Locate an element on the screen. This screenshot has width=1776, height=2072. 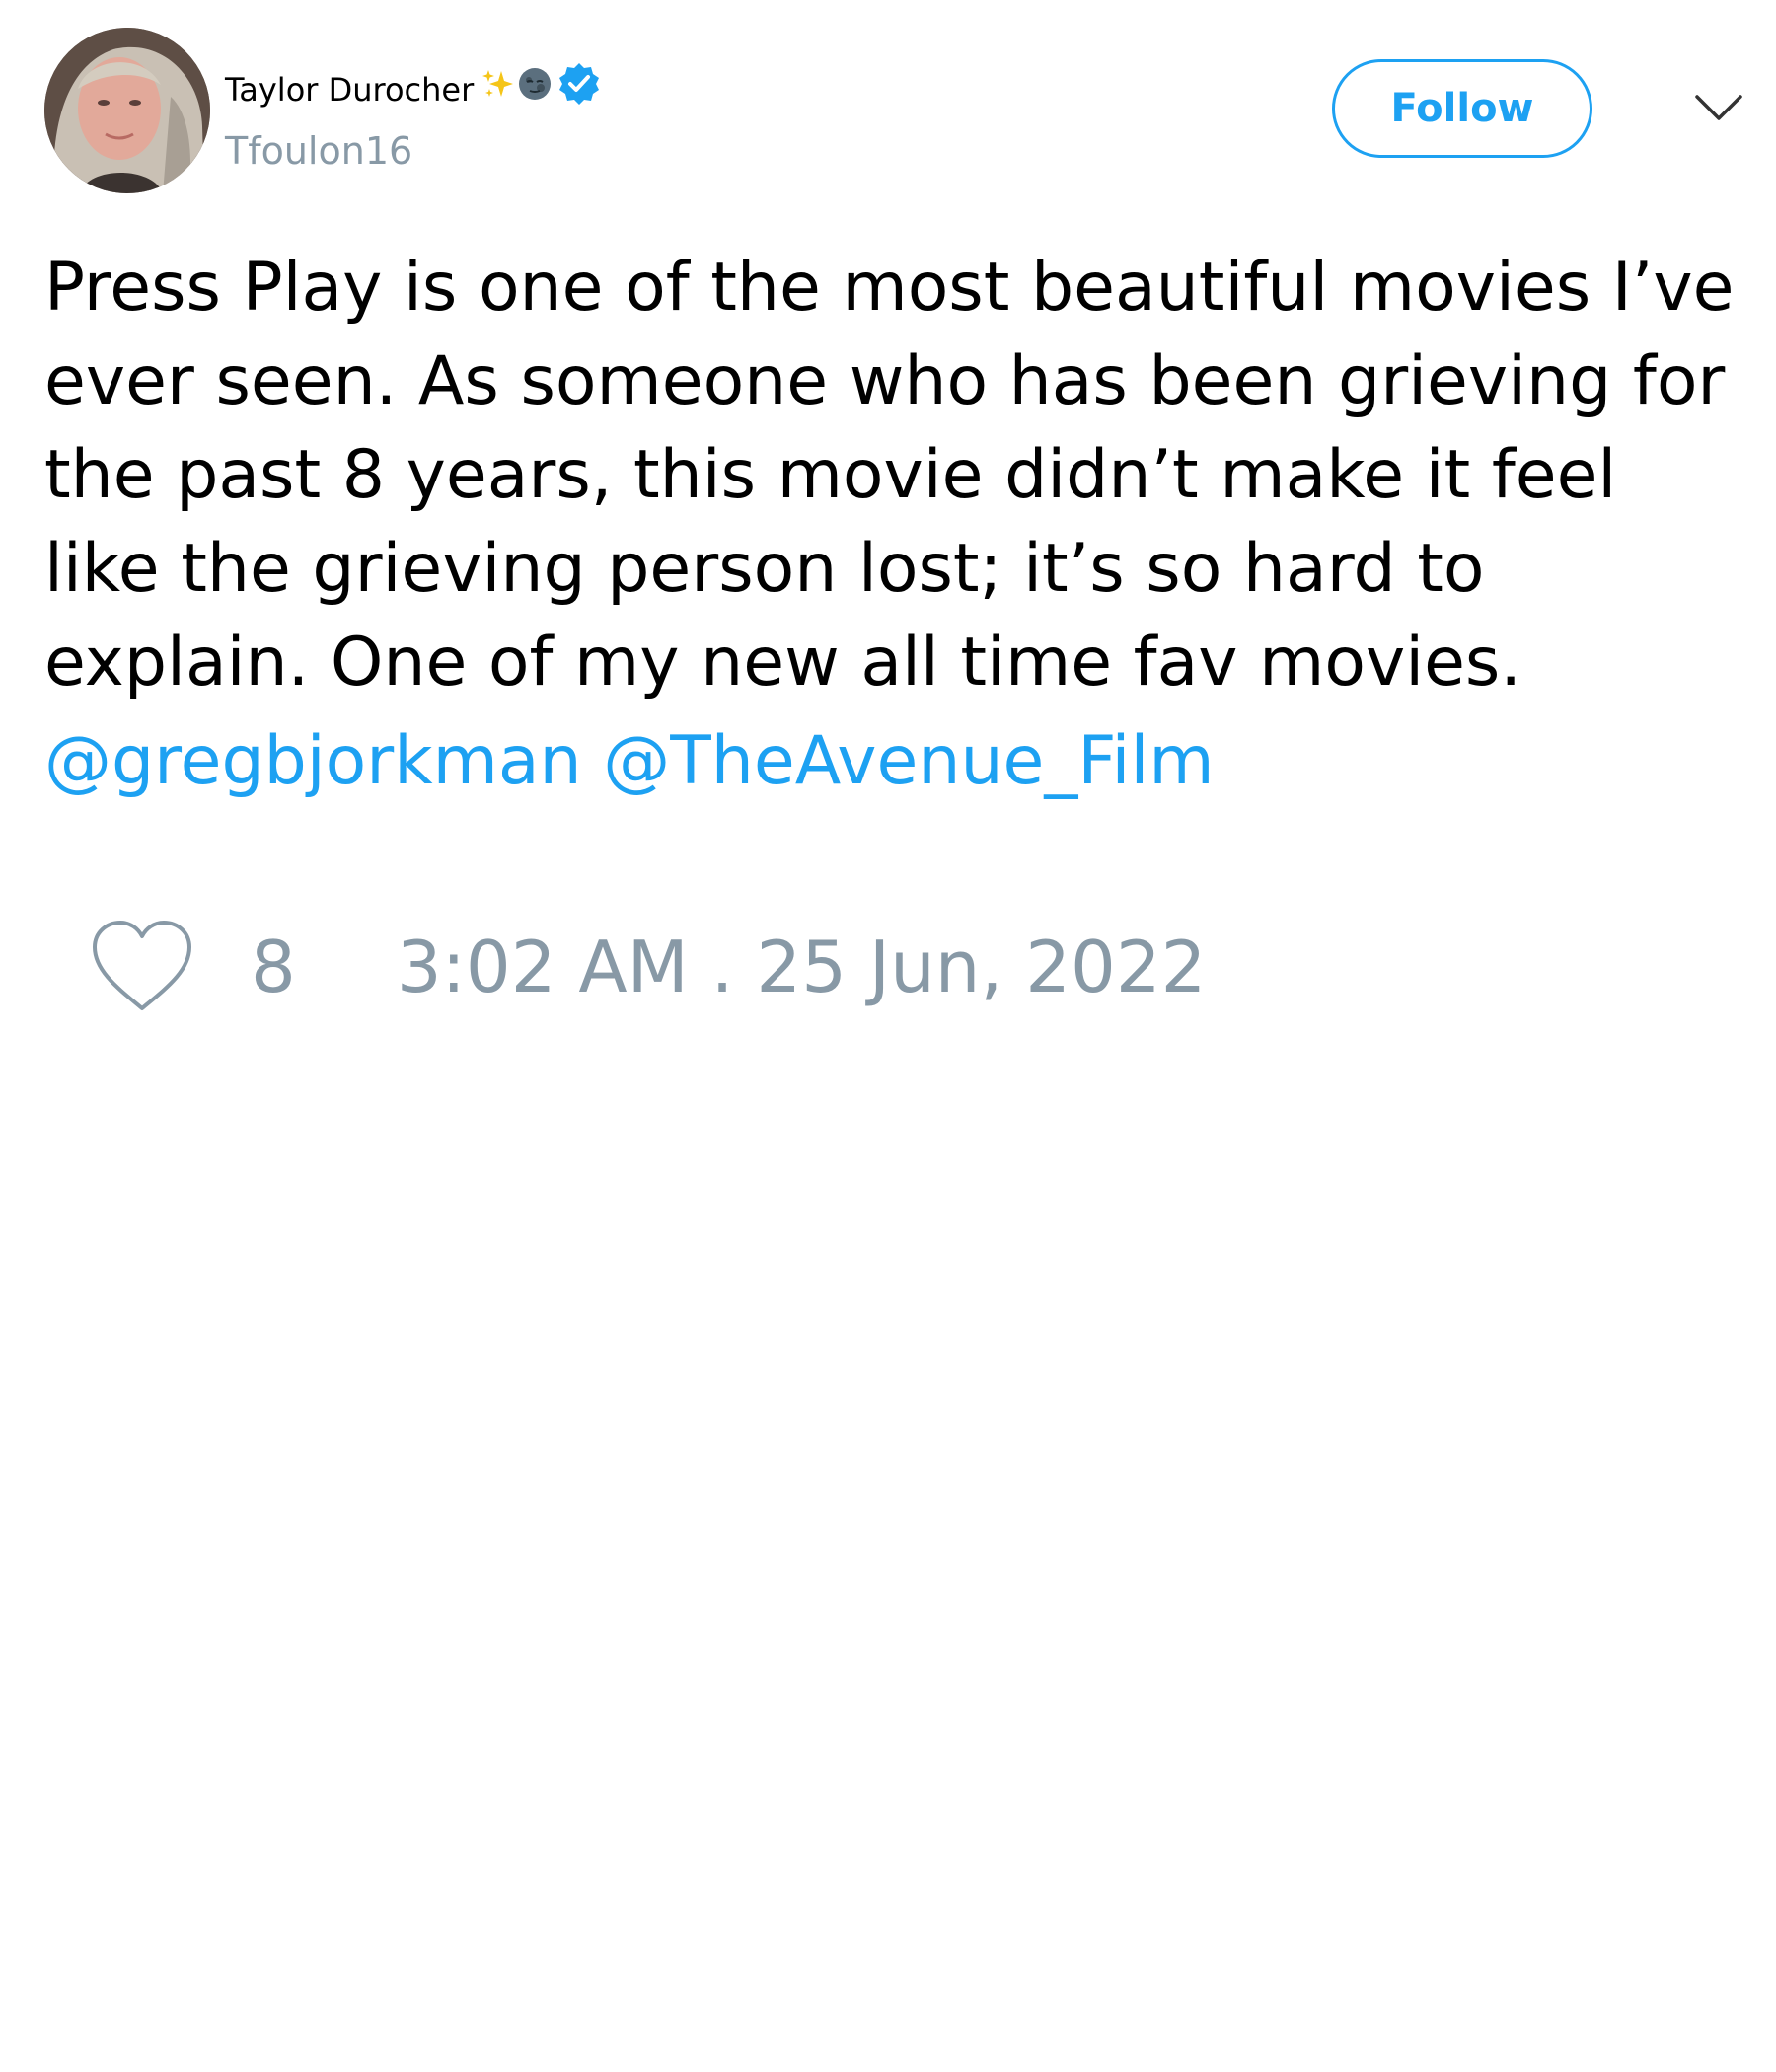
tweet-mentions: @gregbjorkman @TheAvenue_Film is located at coordinates (629, 761).